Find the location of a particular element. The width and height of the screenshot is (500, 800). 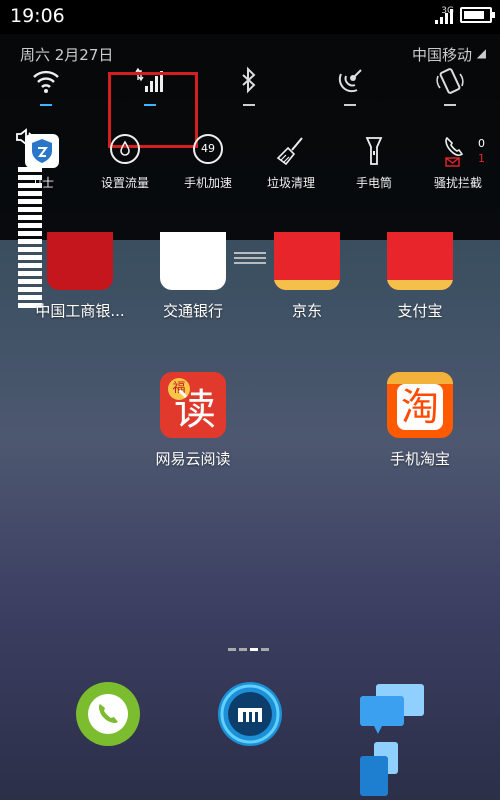

bluetooth-indicator is located at coordinates (249, 105).